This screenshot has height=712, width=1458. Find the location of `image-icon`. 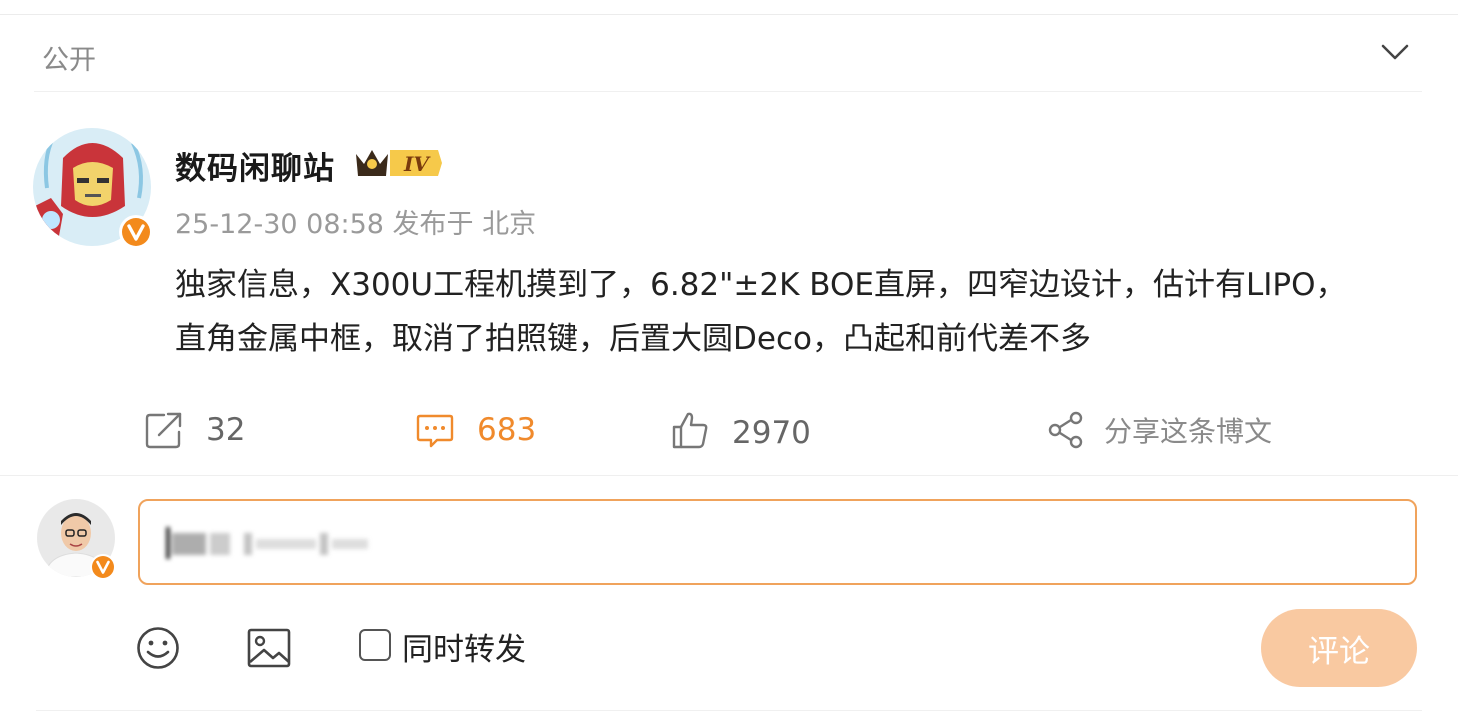

image-icon is located at coordinates (269, 648).